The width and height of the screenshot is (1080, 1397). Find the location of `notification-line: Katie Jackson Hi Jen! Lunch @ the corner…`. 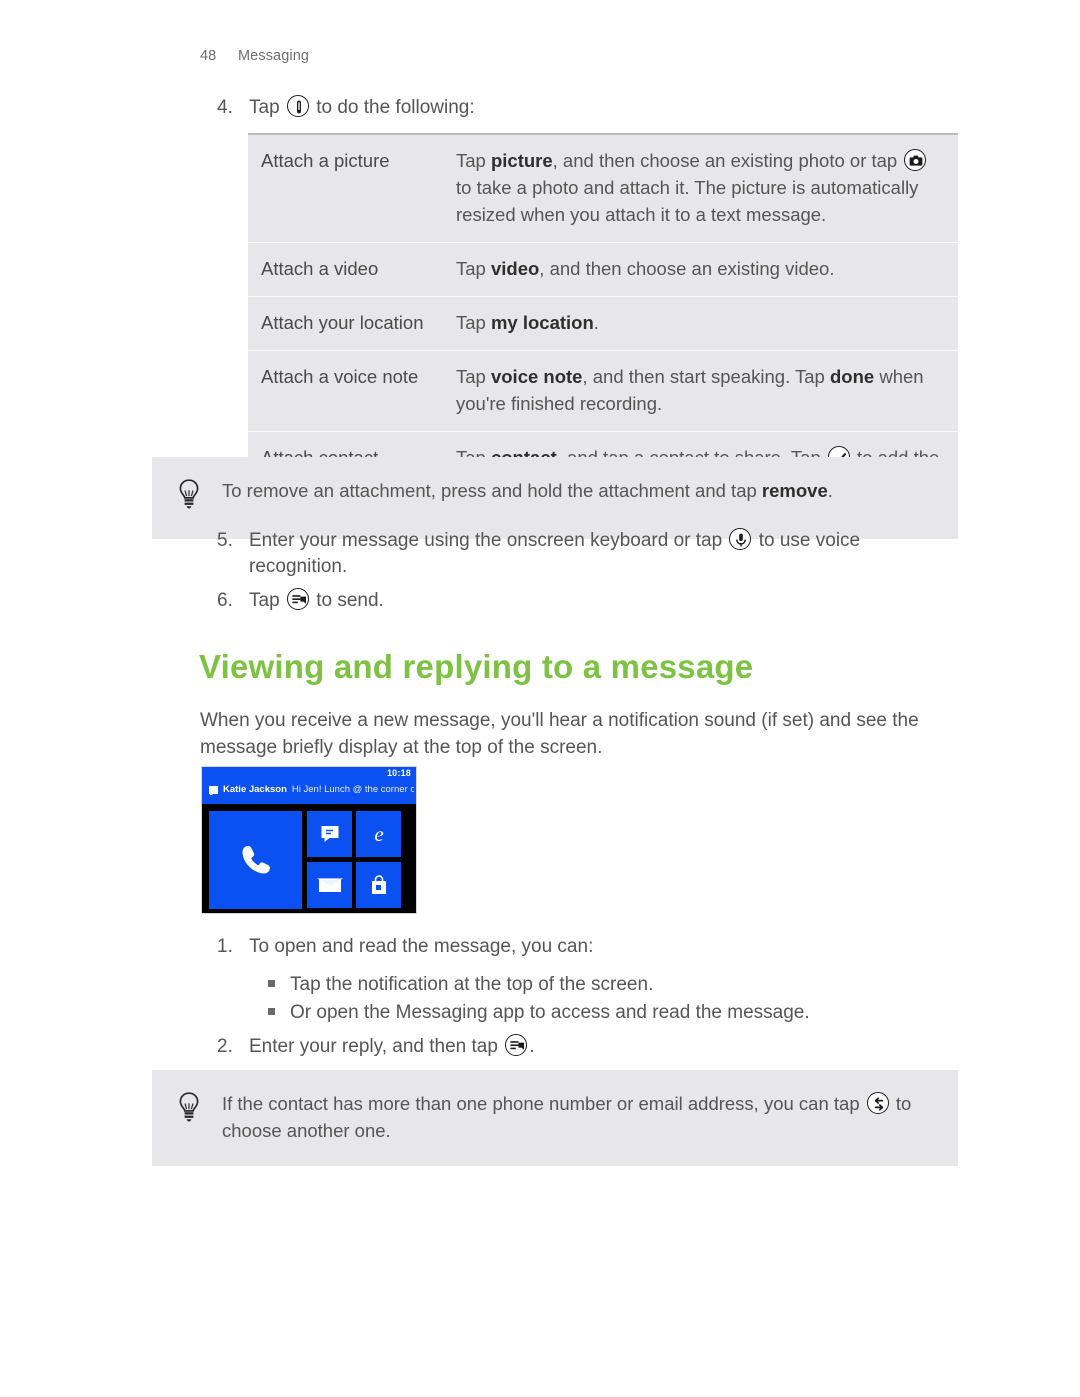

notification-line: Katie Jackson Hi Jen! Lunch @ the corner… is located at coordinates (311, 789).